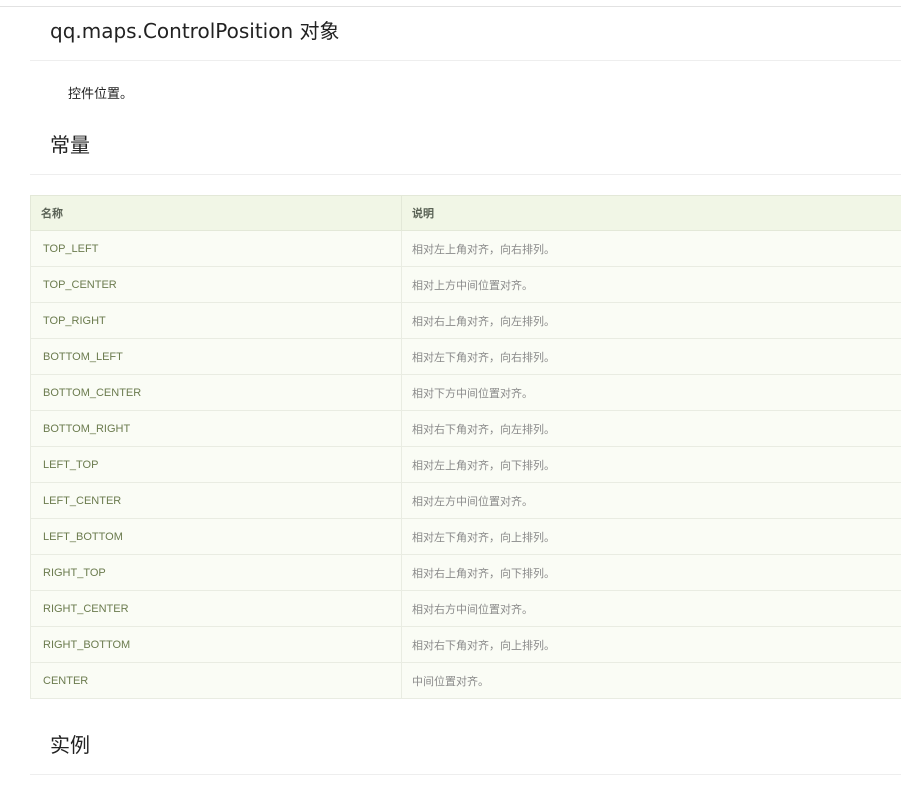  What do you see at coordinates (651, 464) in the screenshot?
I see `constant-description-cell: 相对左上角对齐，向下排列。` at bounding box center [651, 464].